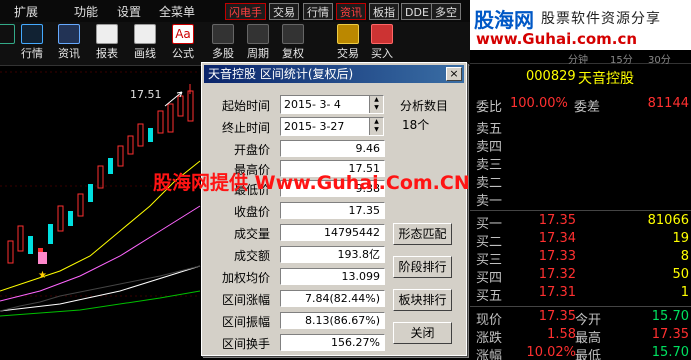 The image size is (691, 360). I want to click on sell-label: 卖四, so click(489, 147).